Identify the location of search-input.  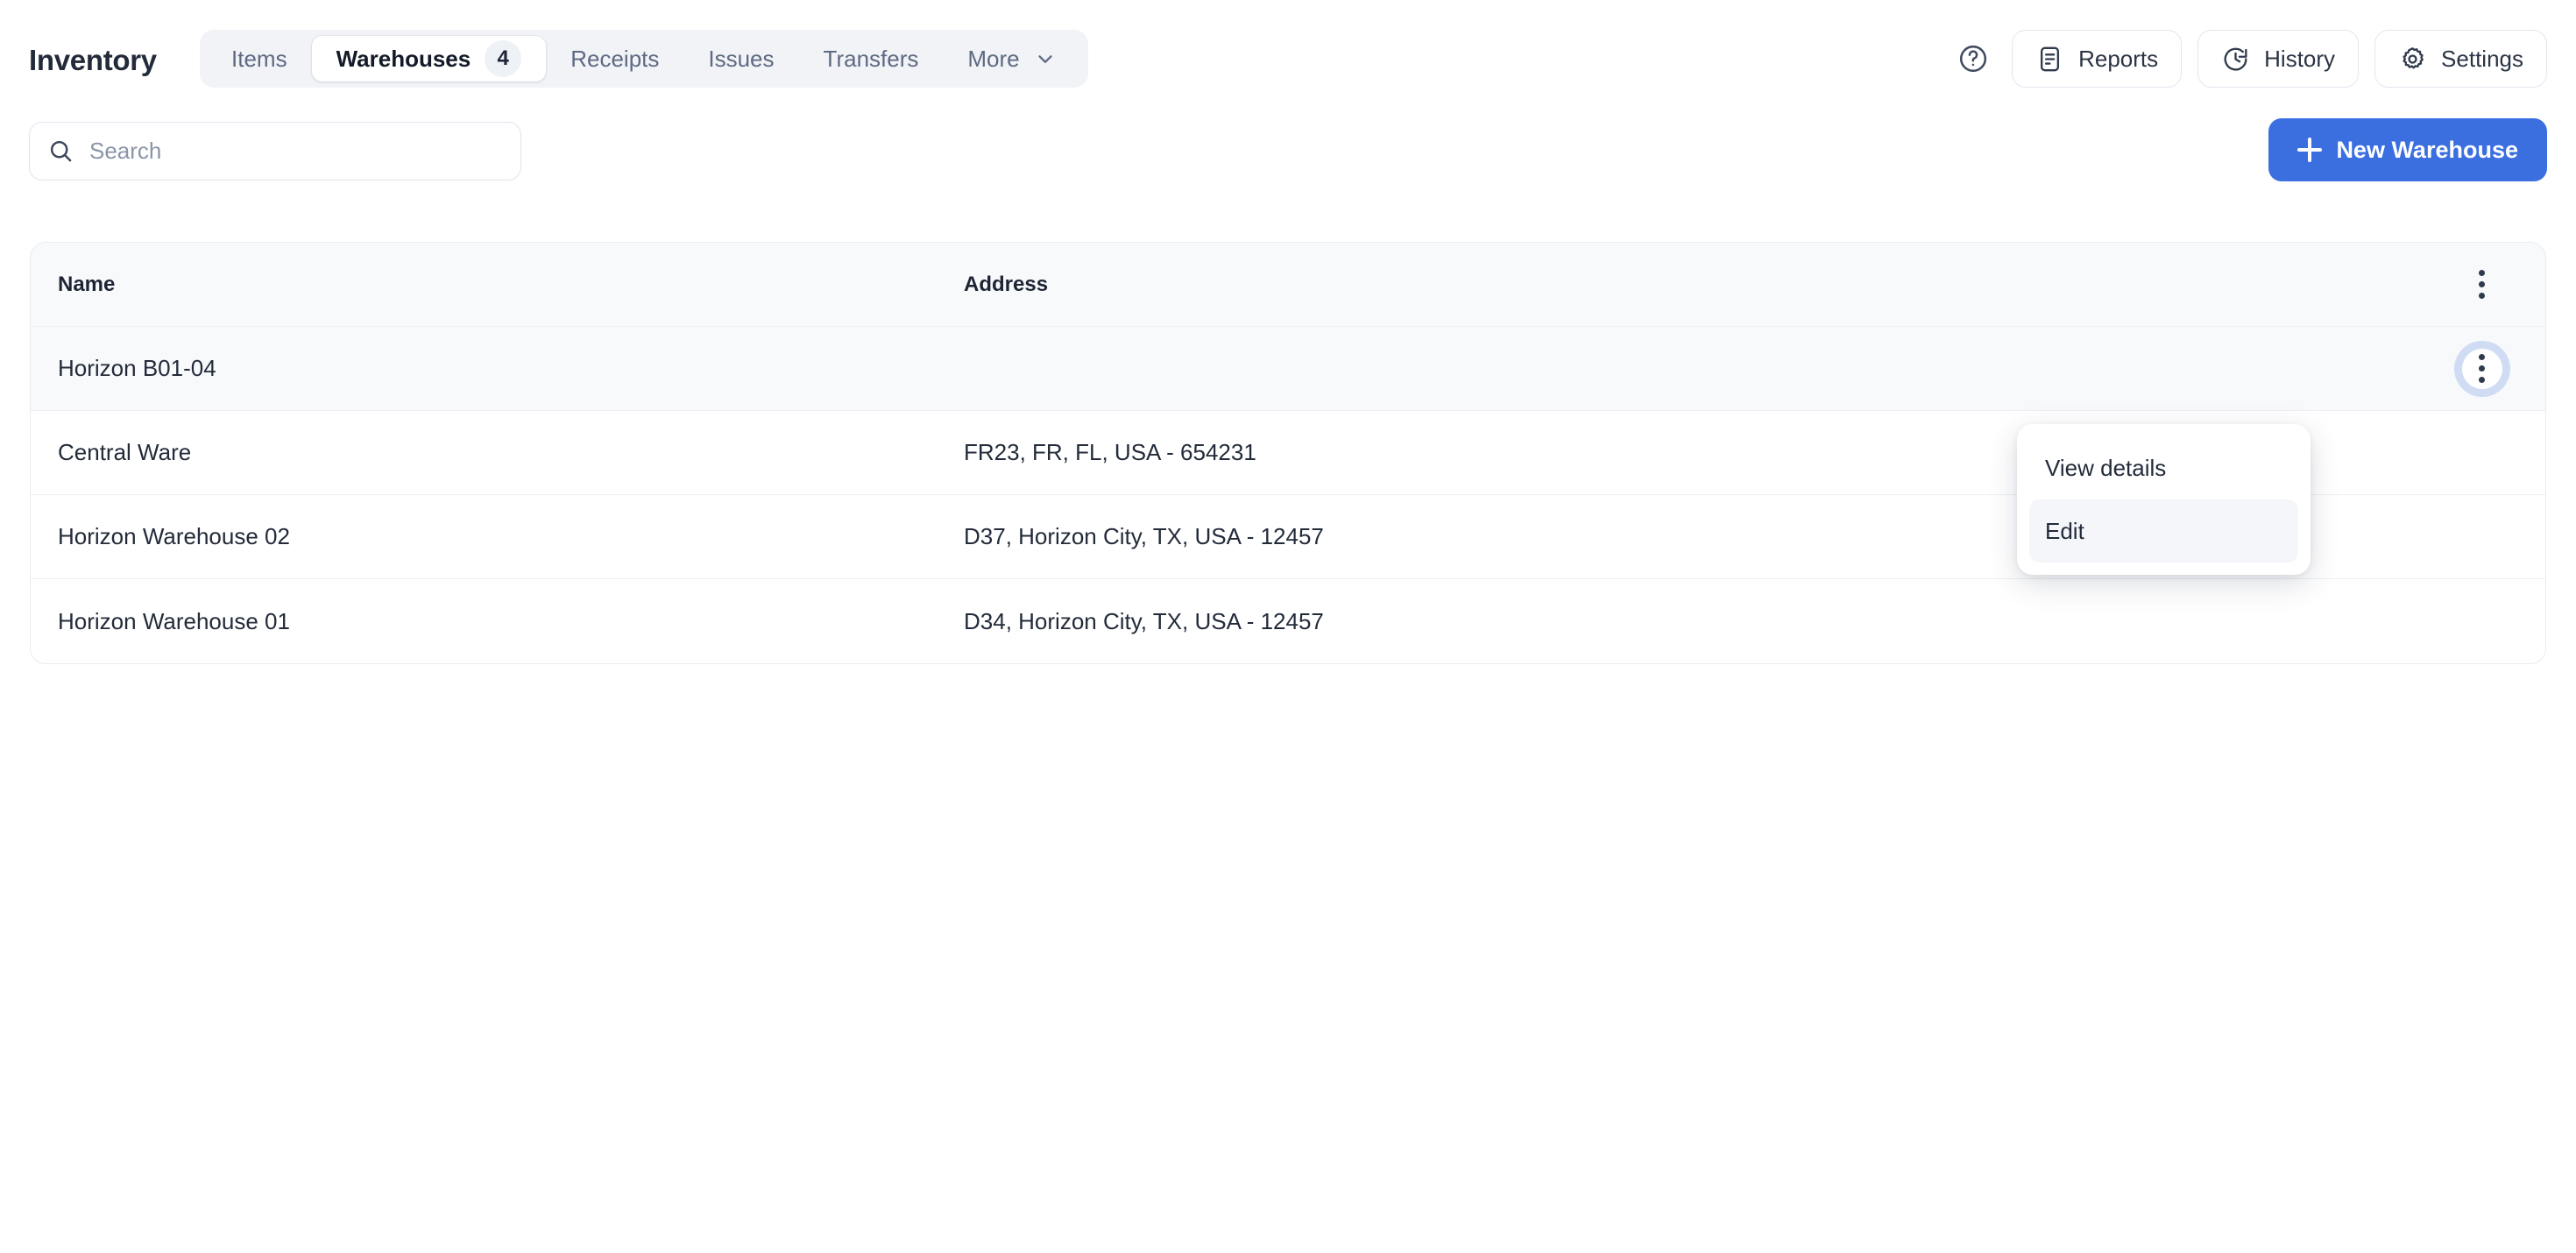
(296, 151).